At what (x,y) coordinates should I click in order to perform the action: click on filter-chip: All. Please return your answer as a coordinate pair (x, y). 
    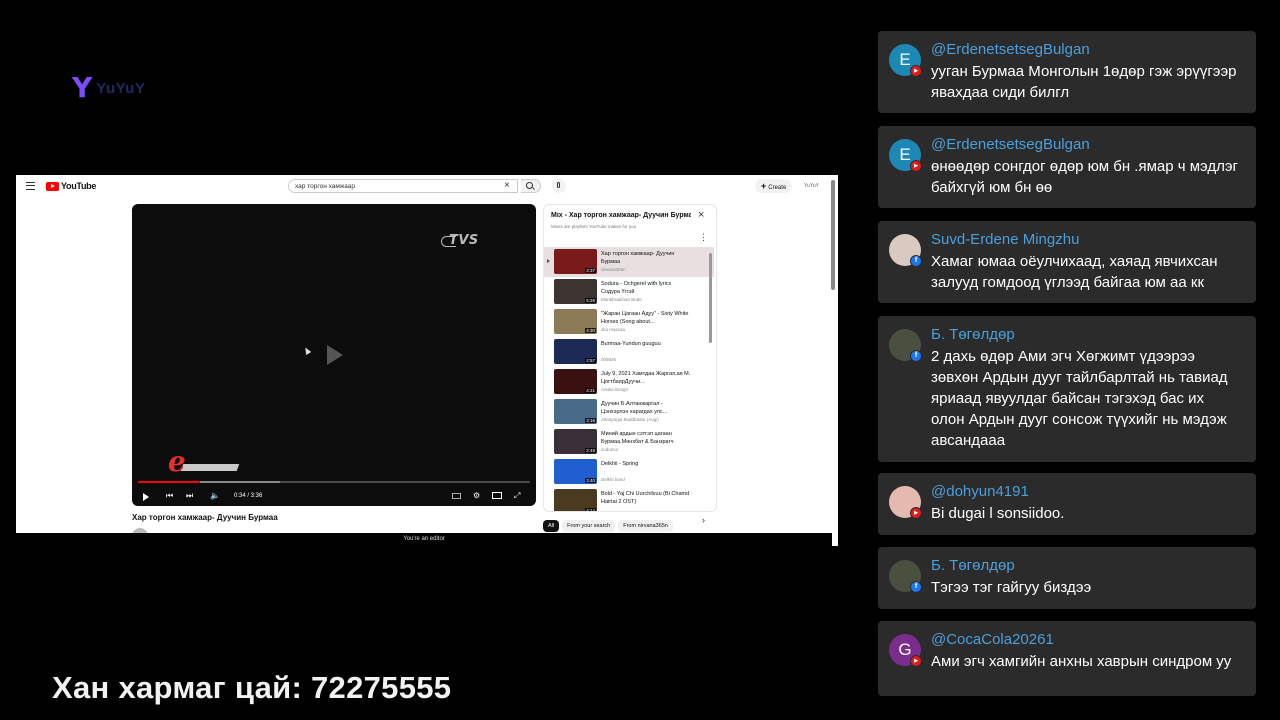
    Looking at the image, I should click on (551, 526).